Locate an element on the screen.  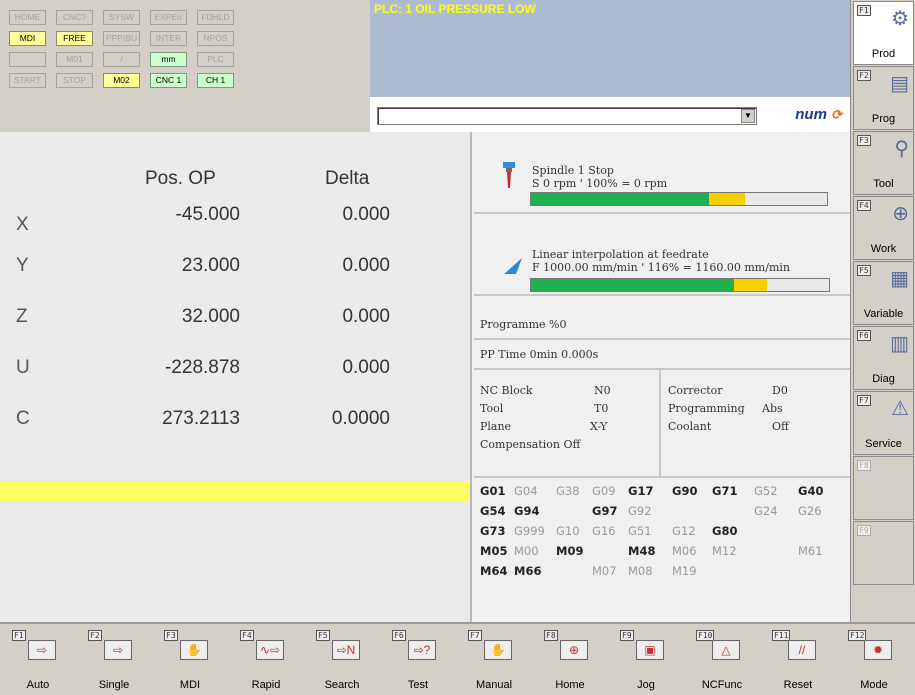
function-key-label: Mode is located at coordinates (874, 685).